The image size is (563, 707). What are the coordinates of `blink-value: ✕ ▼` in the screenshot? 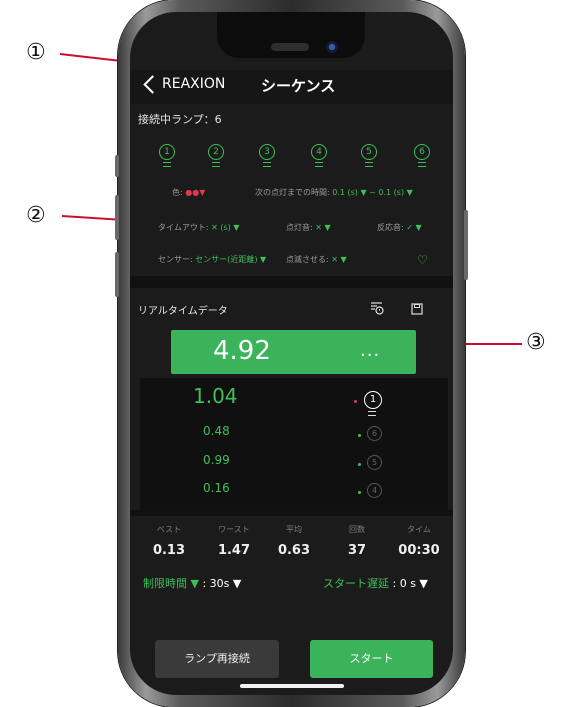 It's located at (338, 259).